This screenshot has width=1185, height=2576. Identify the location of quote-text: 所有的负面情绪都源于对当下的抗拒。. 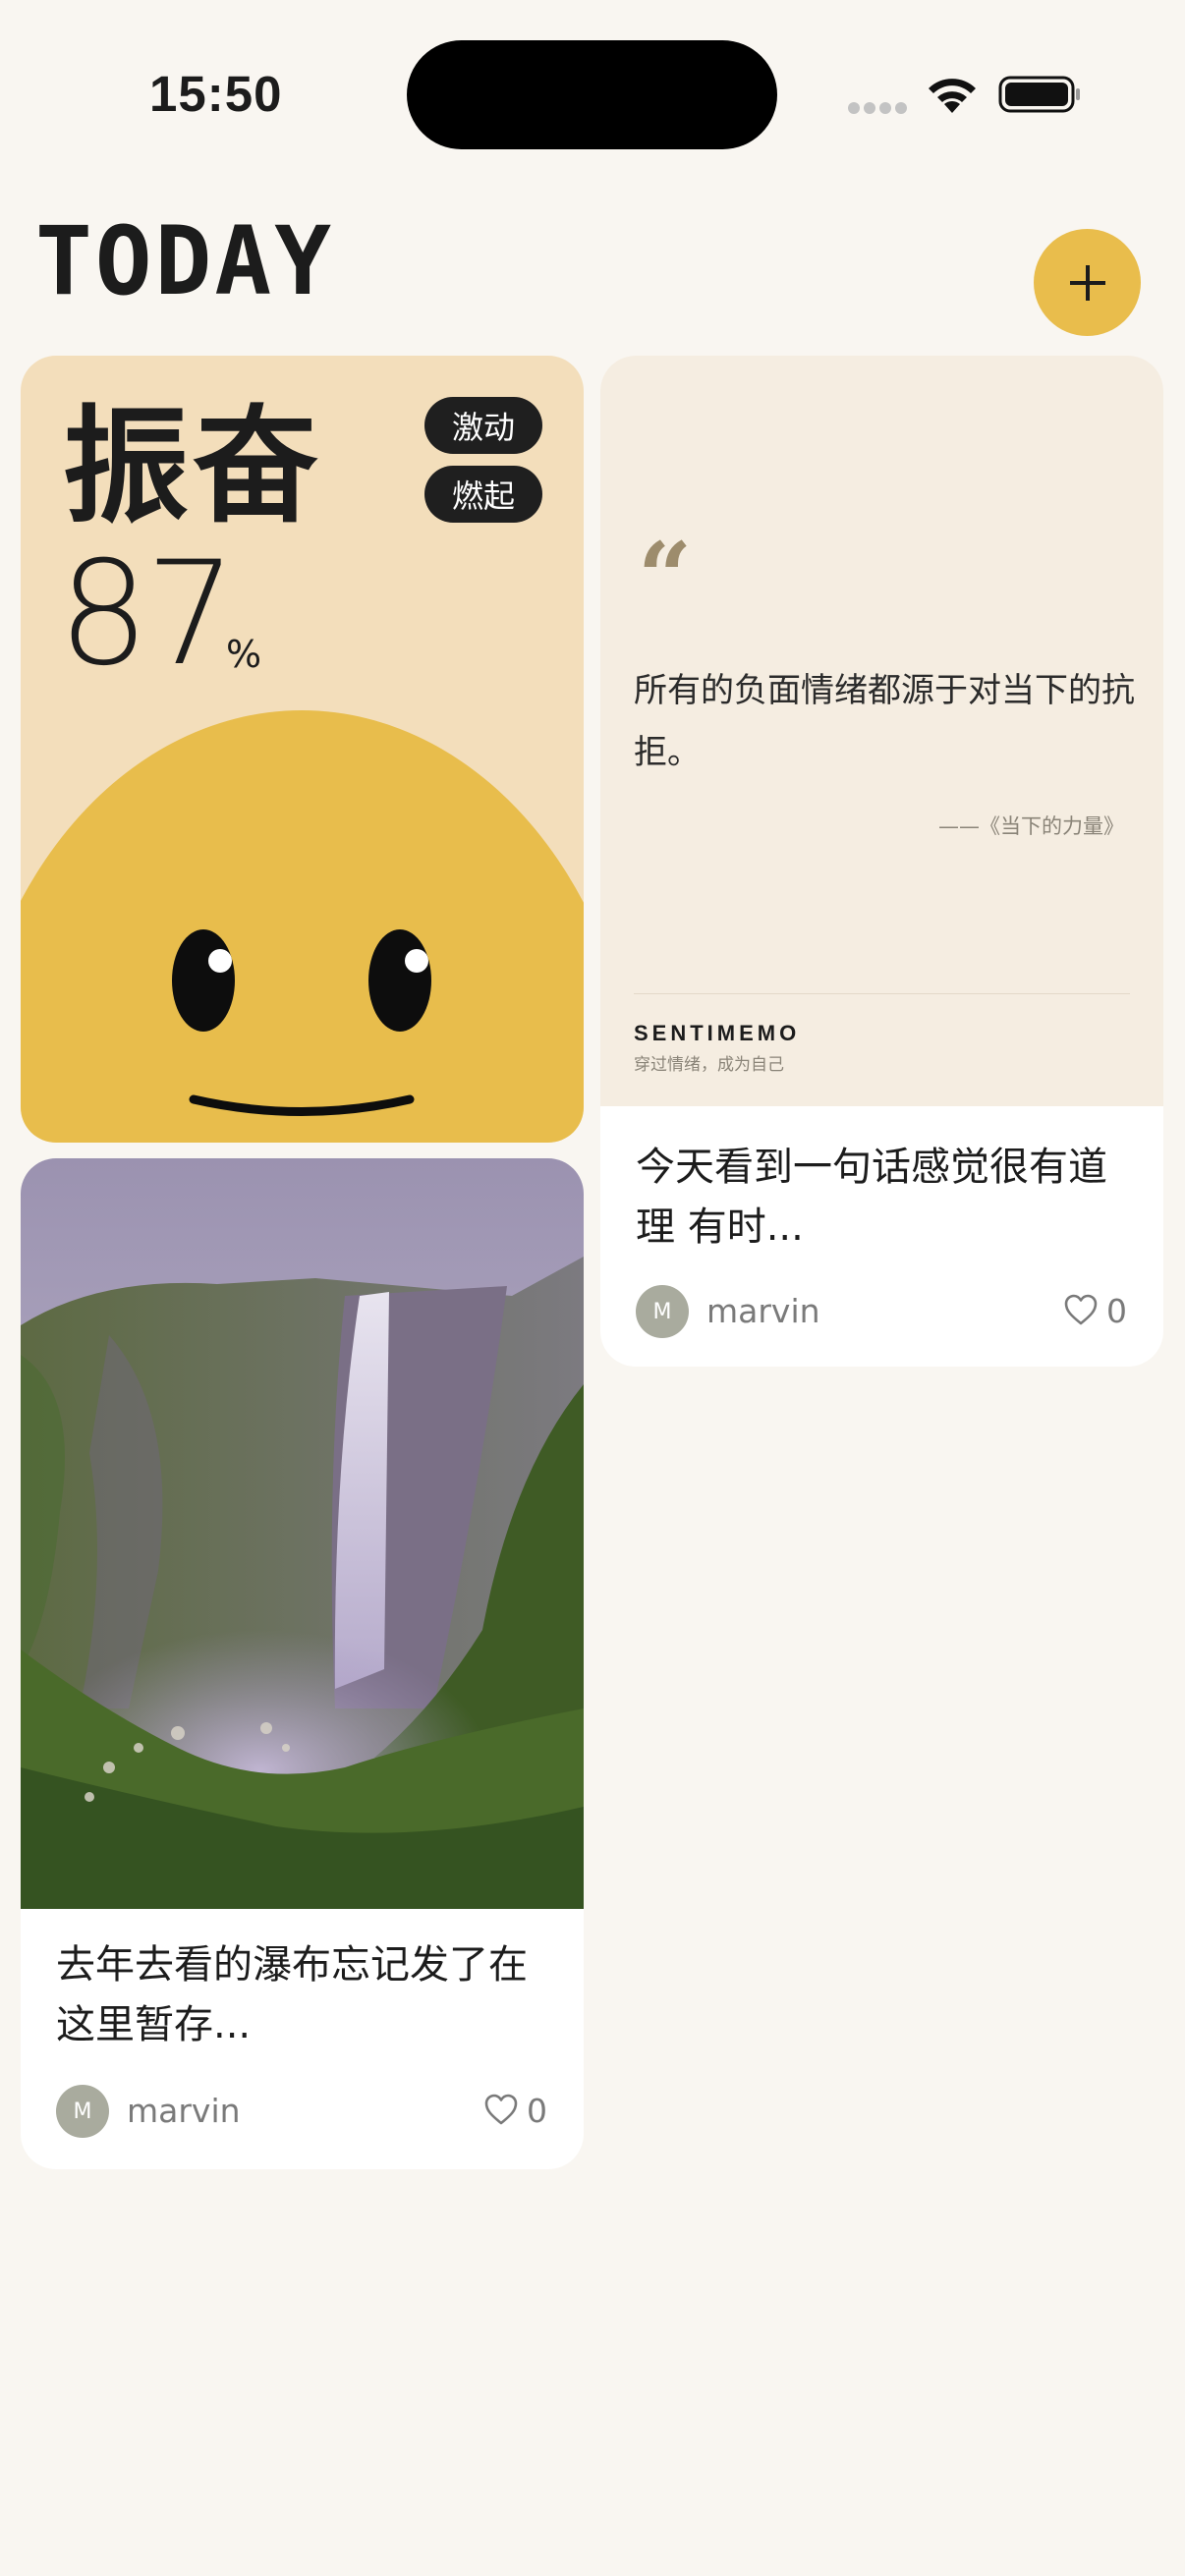
(885, 721).